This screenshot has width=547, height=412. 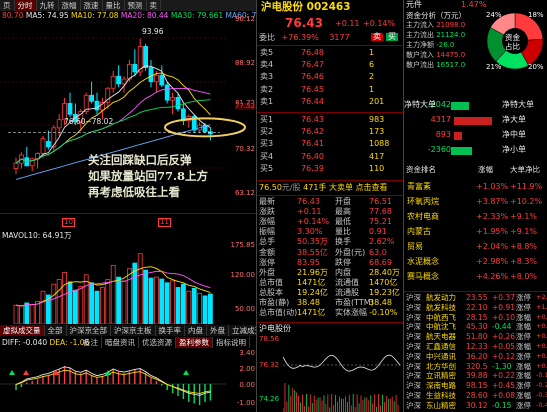 What do you see at coordinates (330, 53) in the screenshot?
I see `sell-order-row: 卖5 76.48 1` at bounding box center [330, 53].